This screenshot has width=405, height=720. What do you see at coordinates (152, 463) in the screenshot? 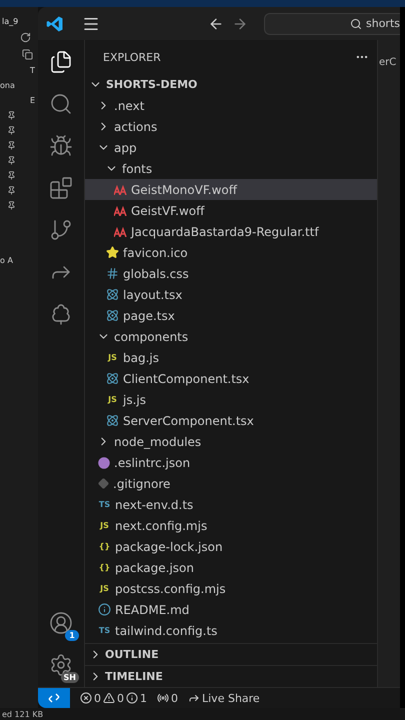
I see `file-name: .eslintrc.json` at bounding box center [152, 463].